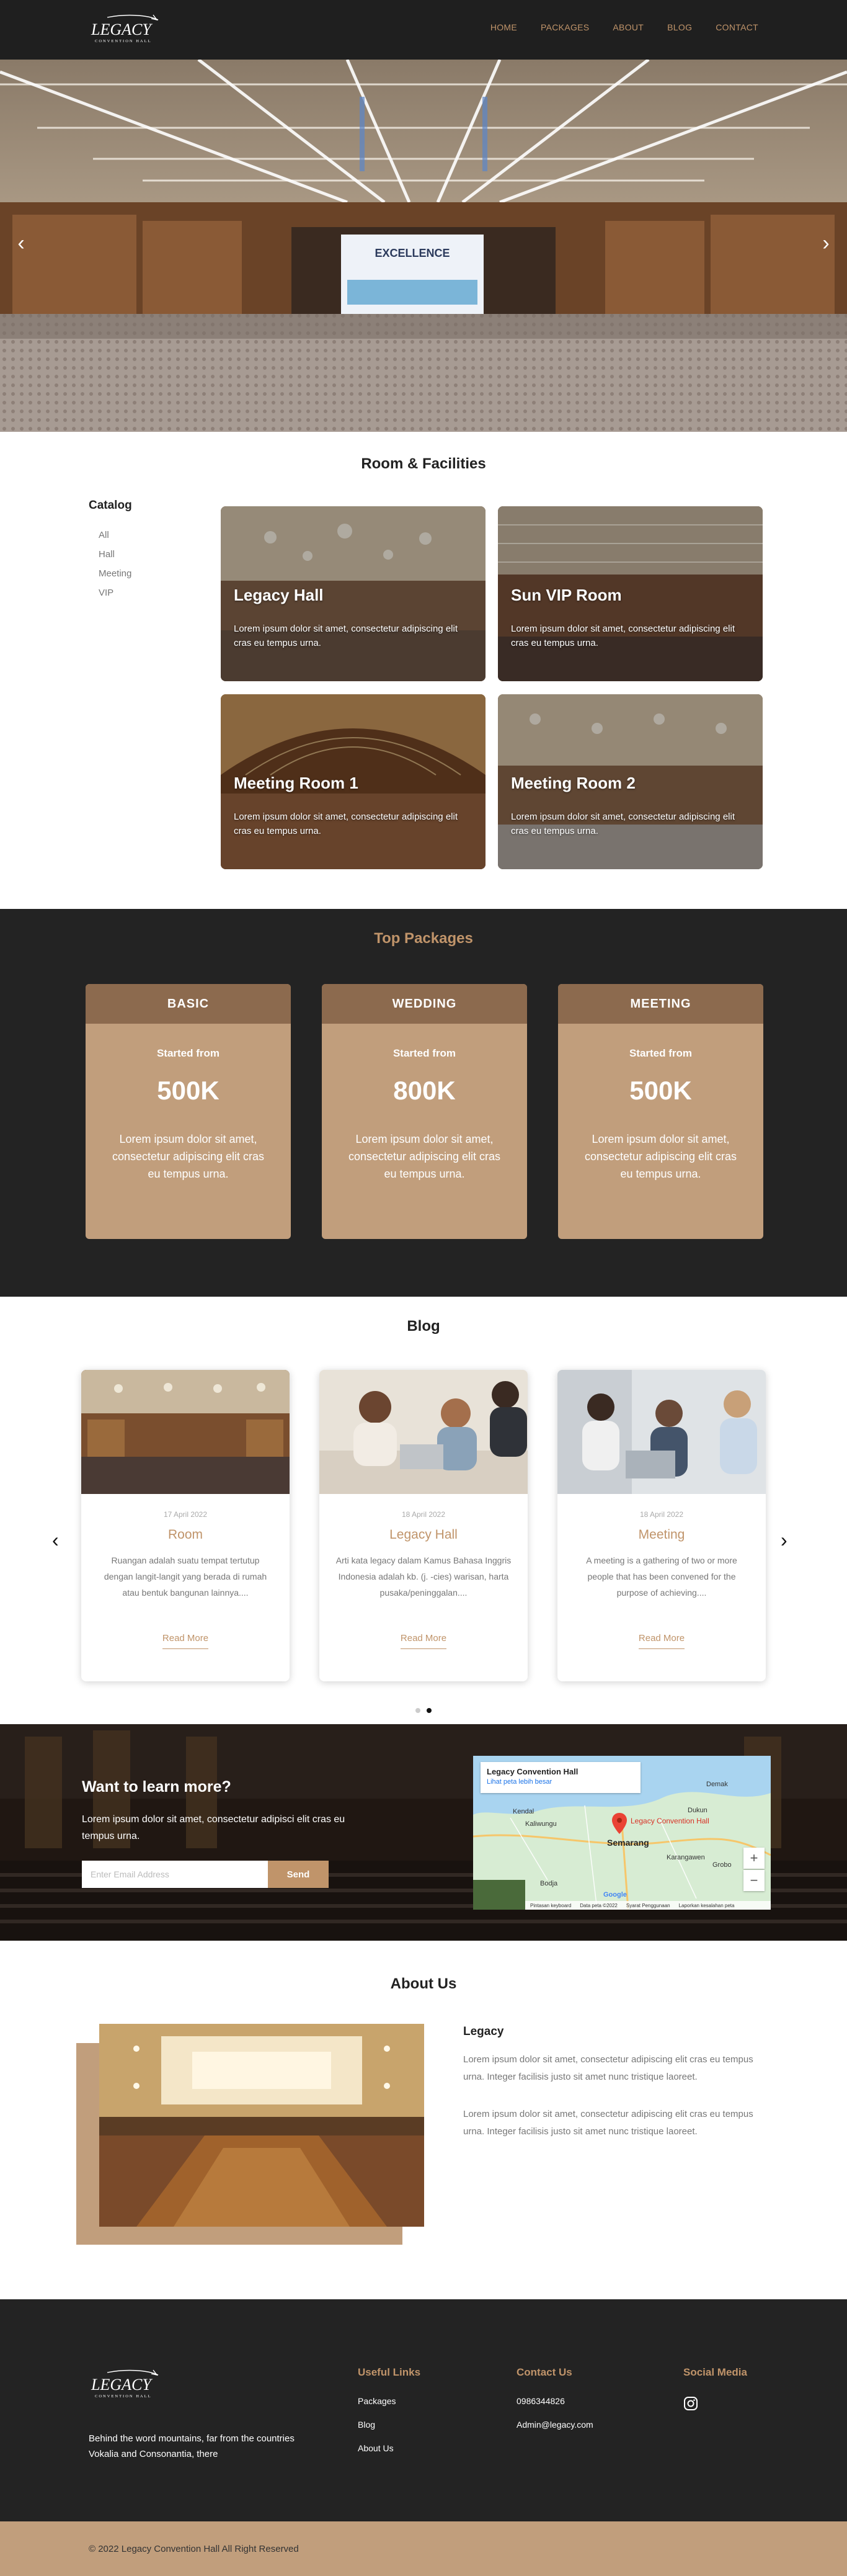 This screenshot has width=847, height=2576. Describe the element at coordinates (424, 1090) in the screenshot. I see `package-price: 800K` at that location.